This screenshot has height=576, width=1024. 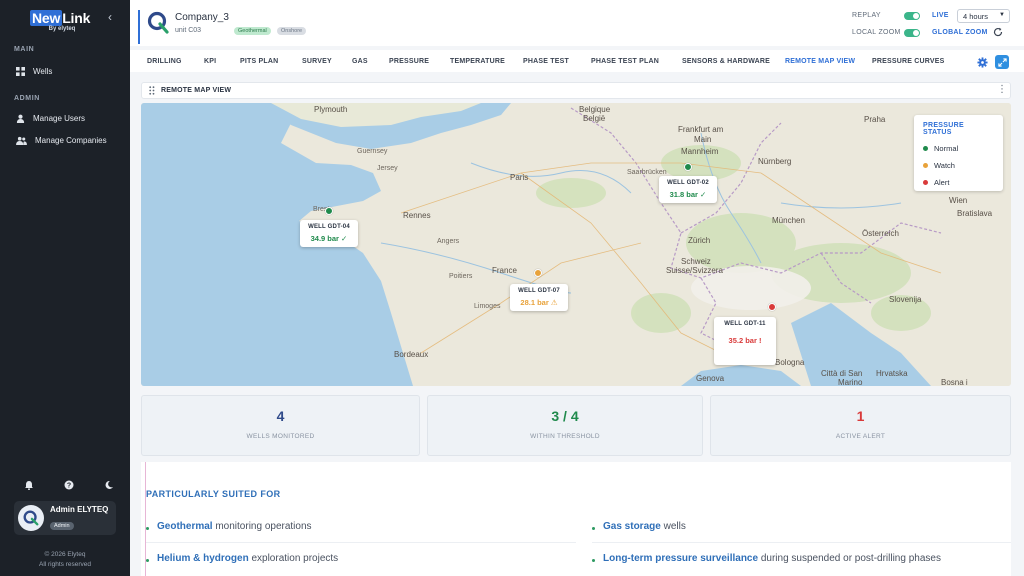 What do you see at coordinates (27, 98) in the screenshot?
I see `sidebar-section-admin: ADMIN` at bounding box center [27, 98].